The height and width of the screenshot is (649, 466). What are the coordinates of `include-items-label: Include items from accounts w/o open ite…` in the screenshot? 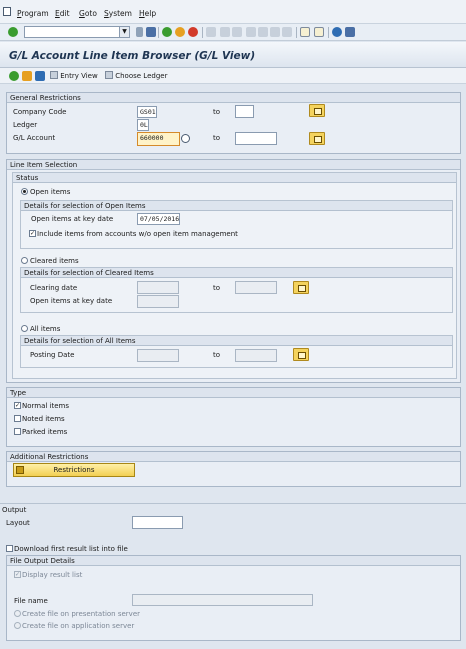 It's located at (137, 234).